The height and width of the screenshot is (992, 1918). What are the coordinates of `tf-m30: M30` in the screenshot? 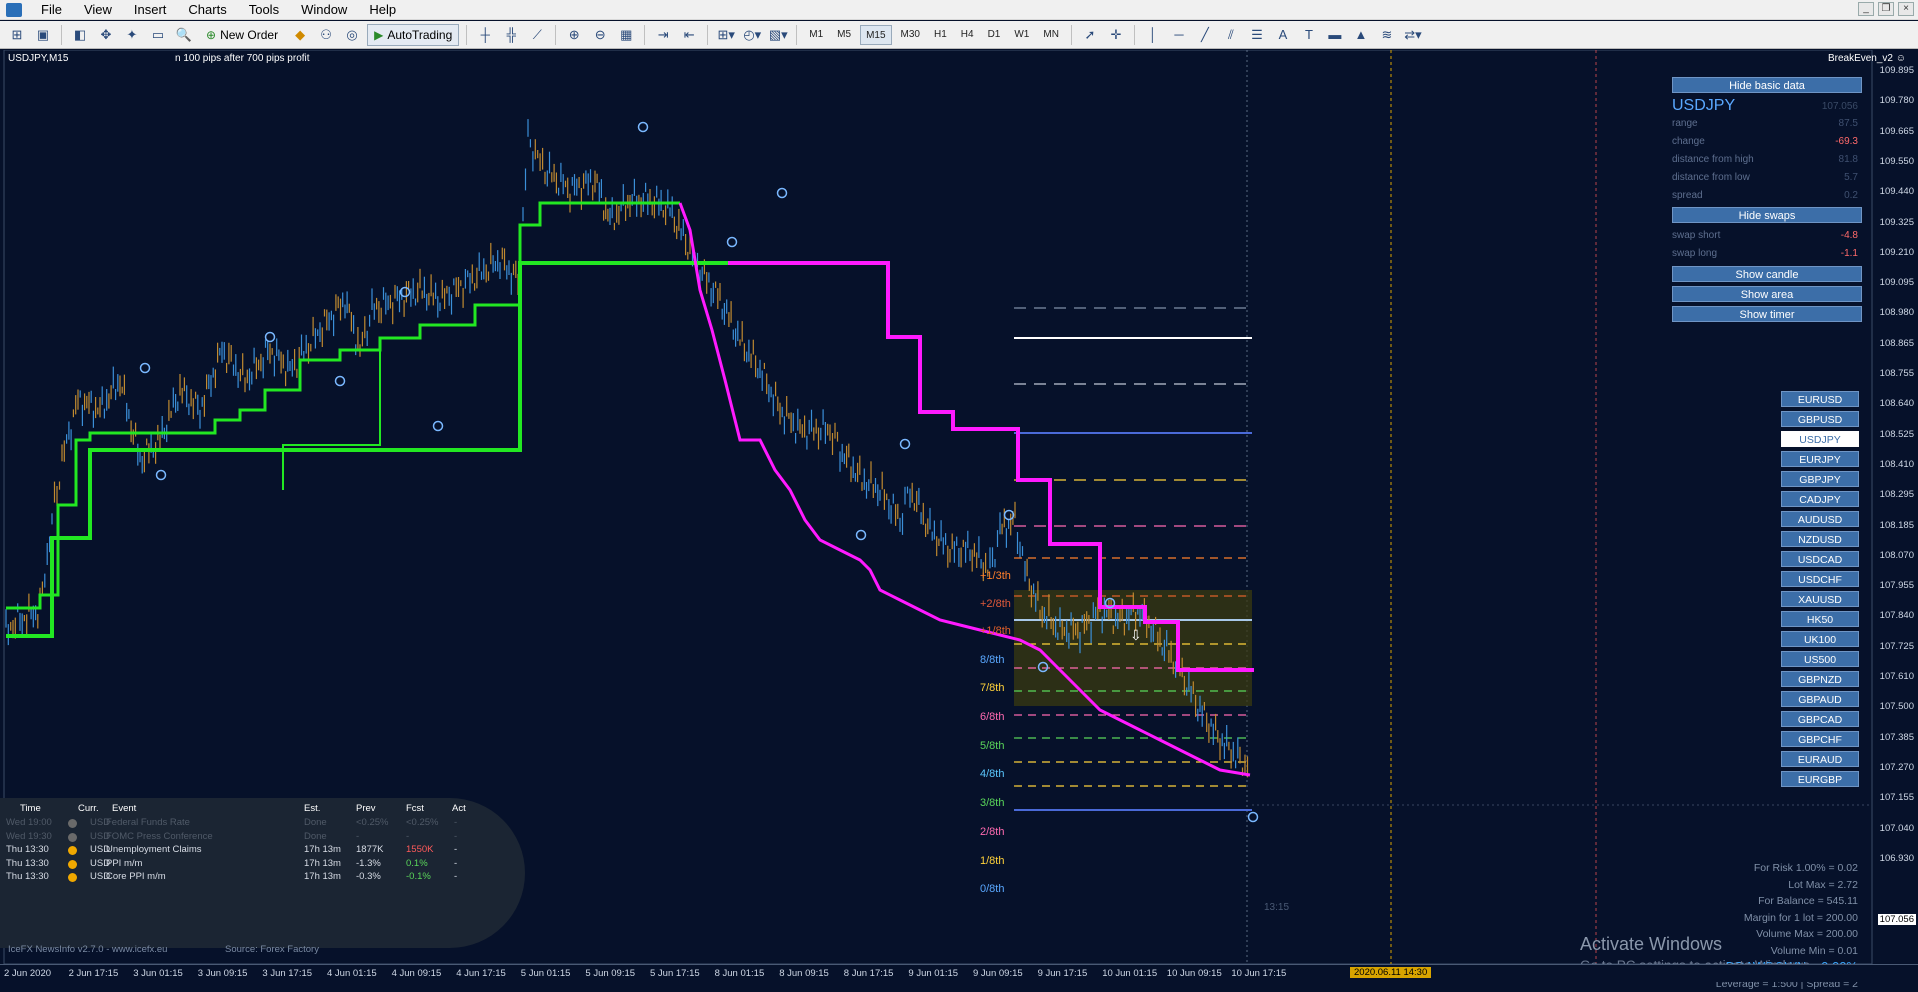 It's located at (910, 35).